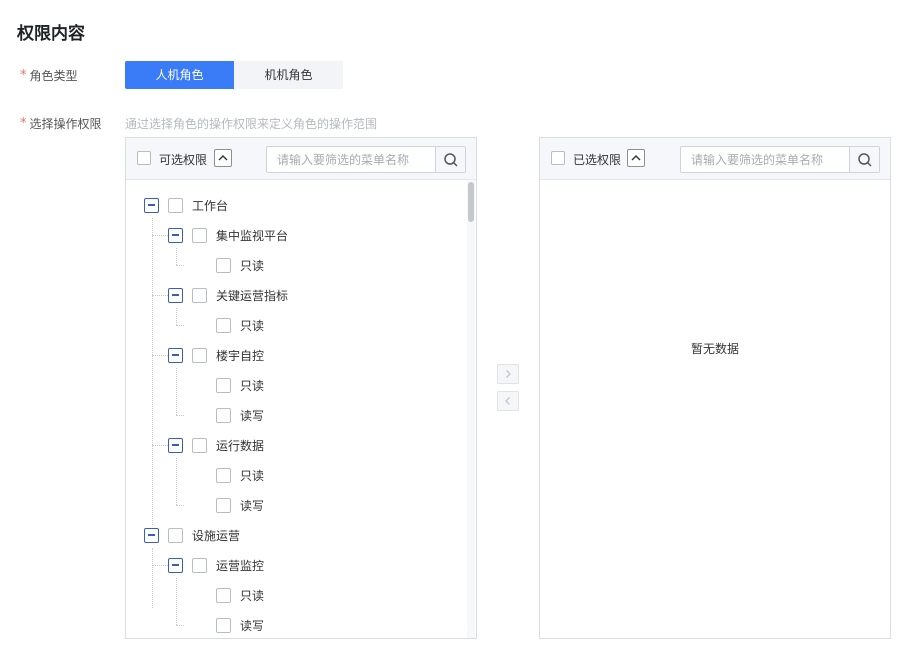 This screenshot has height=655, width=914. I want to click on chevron-right-icon, so click(508, 374).